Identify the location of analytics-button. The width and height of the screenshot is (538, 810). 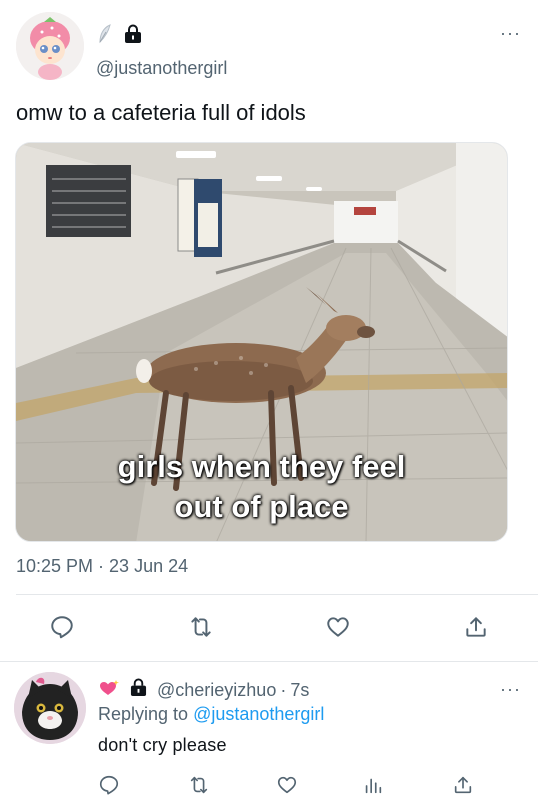
(373, 785).